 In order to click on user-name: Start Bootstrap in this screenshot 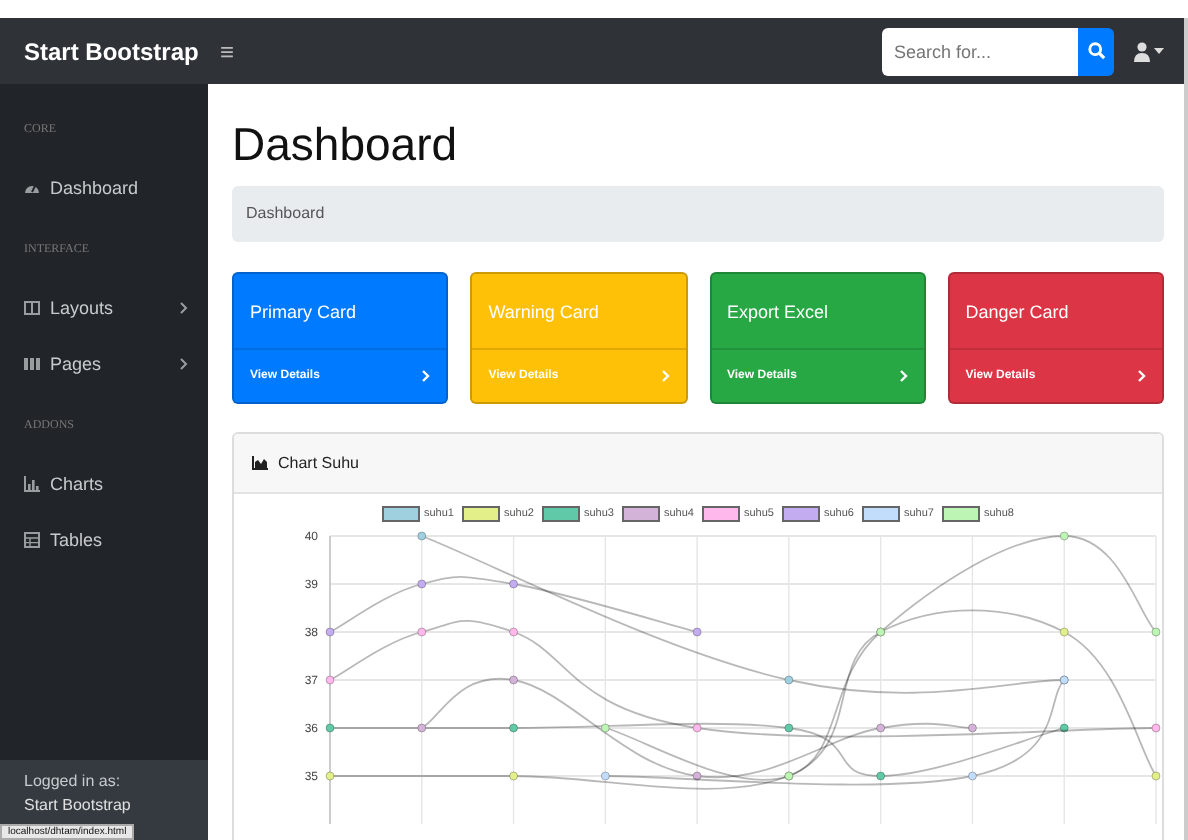, I will do `click(78, 806)`.